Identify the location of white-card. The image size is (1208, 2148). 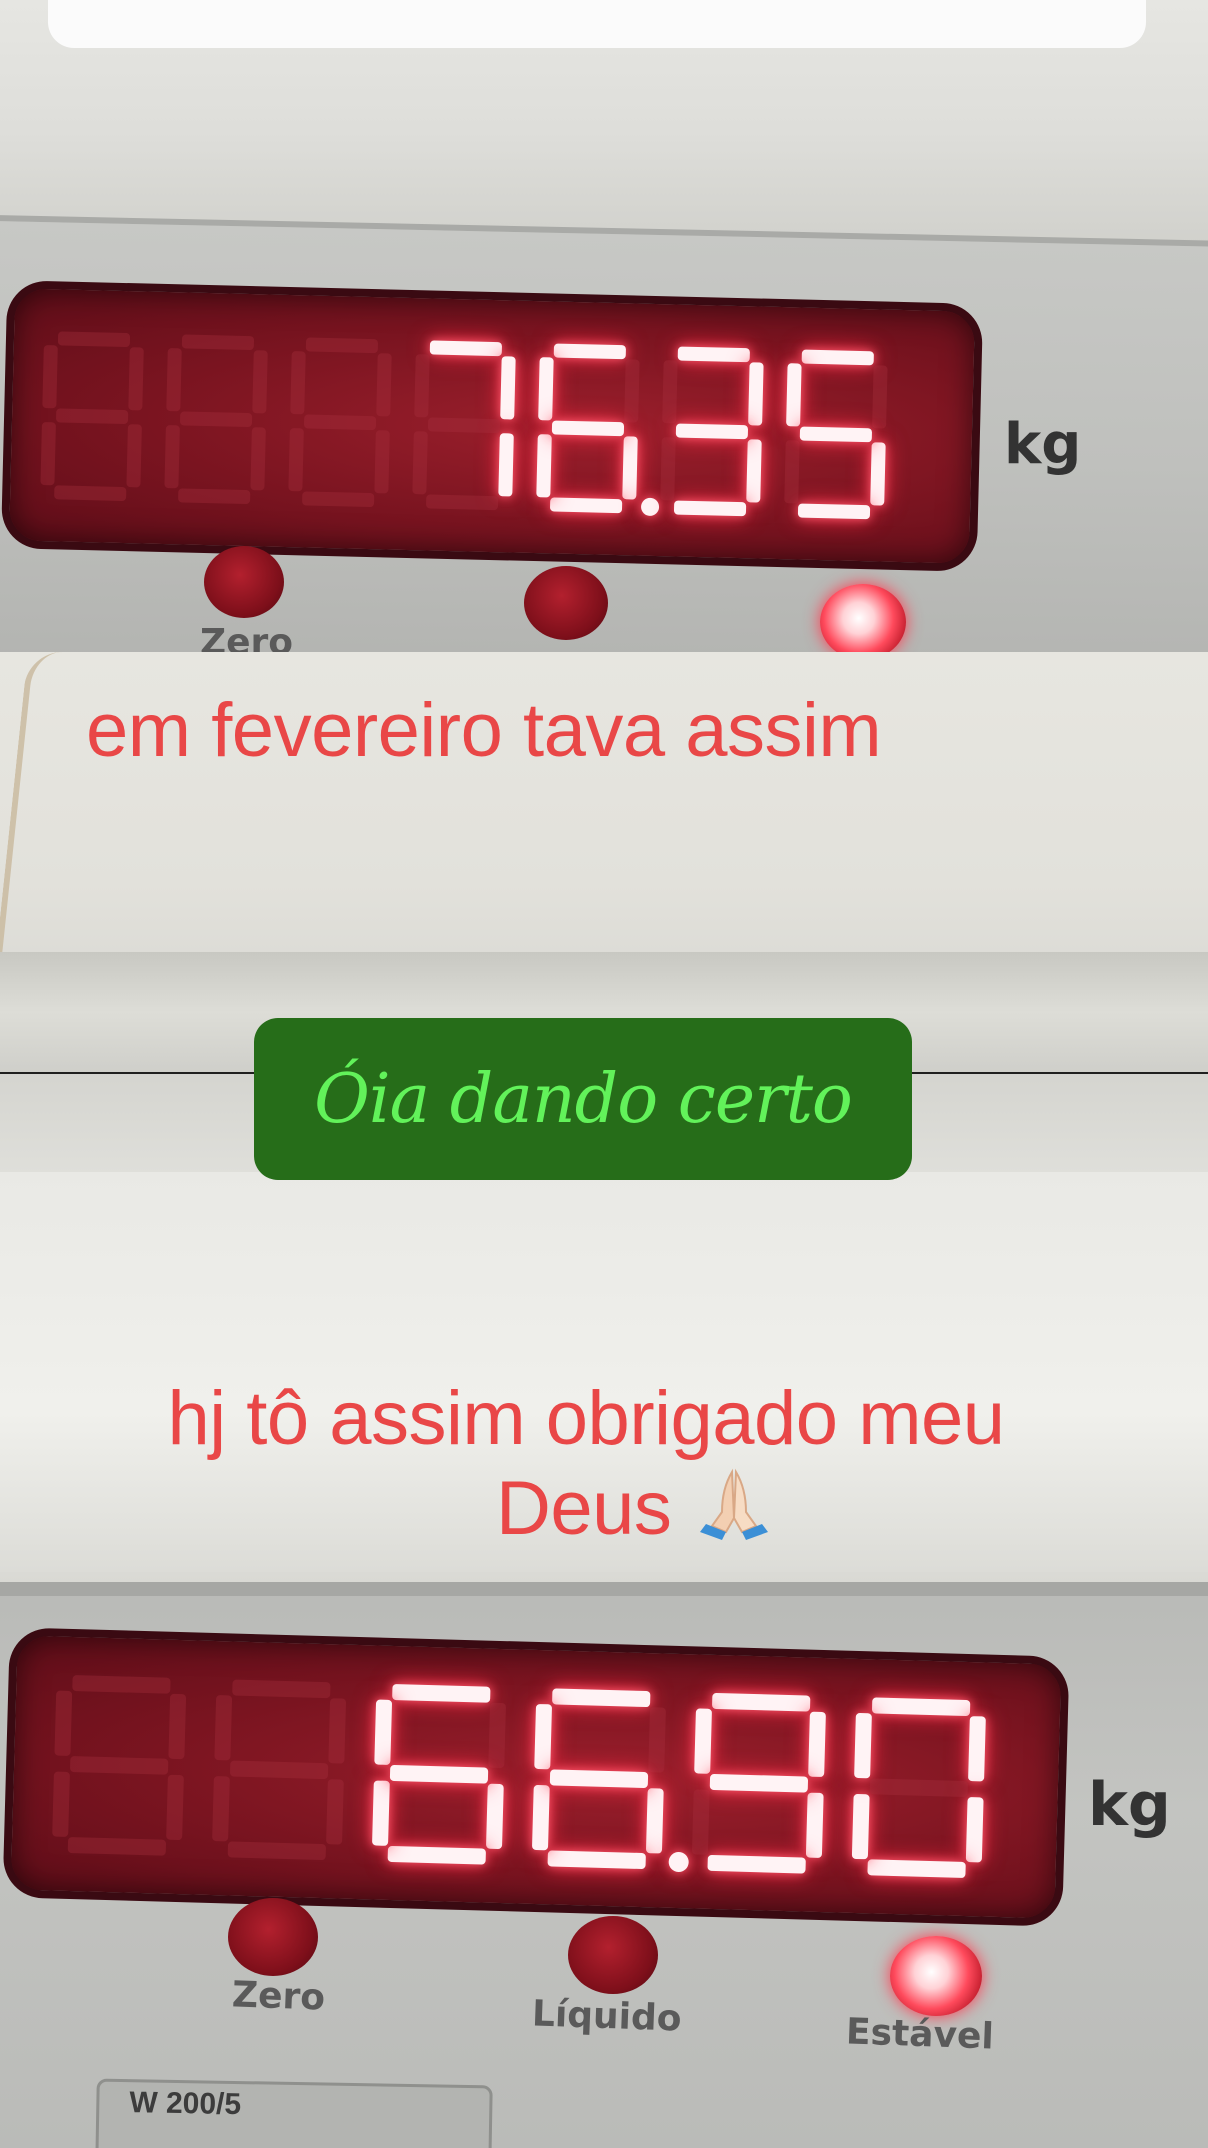
(597, 24).